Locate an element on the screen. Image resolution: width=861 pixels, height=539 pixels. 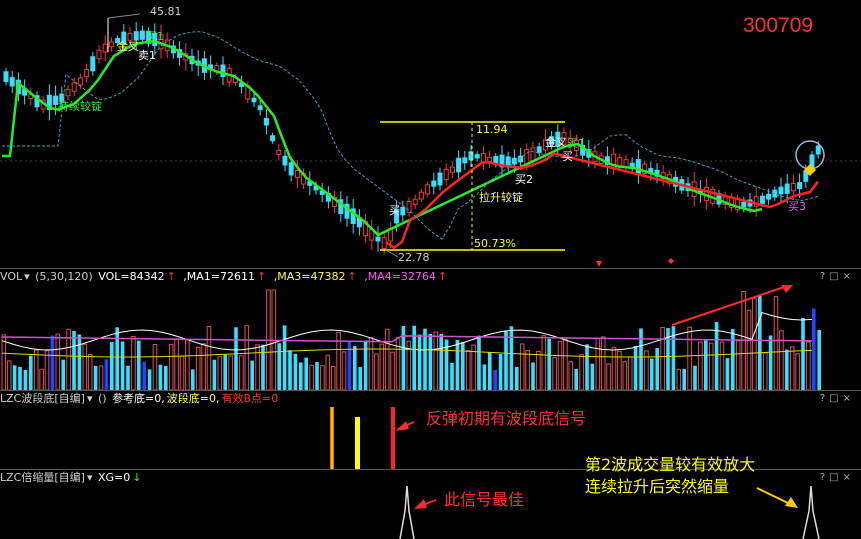
volume-arrow-head is located at coordinates (787, 289).